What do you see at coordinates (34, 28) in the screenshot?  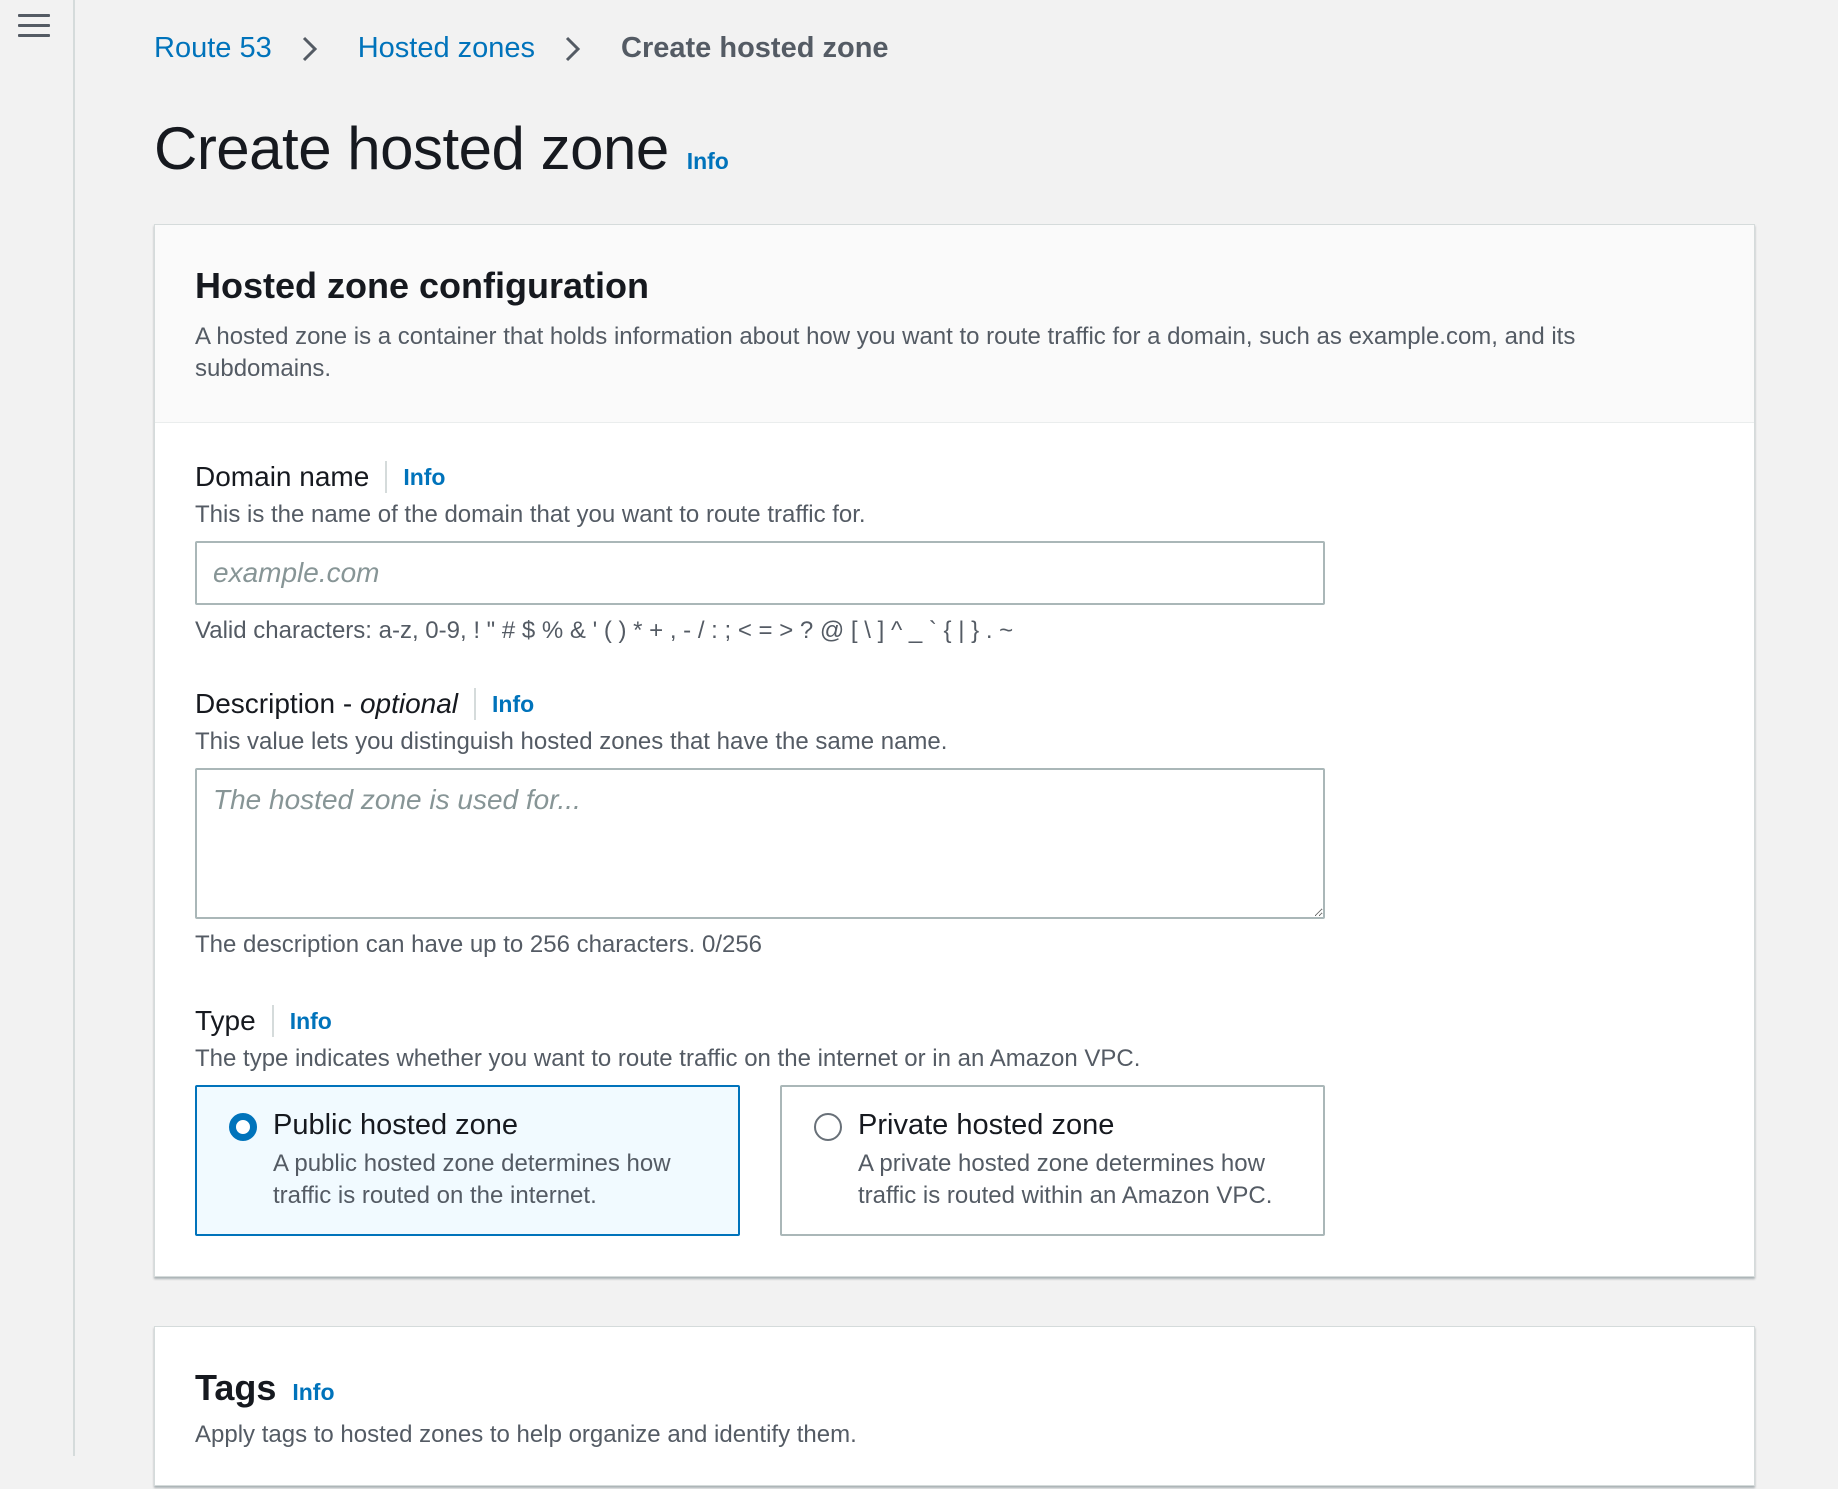 I see `menu-icon` at bounding box center [34, 28].